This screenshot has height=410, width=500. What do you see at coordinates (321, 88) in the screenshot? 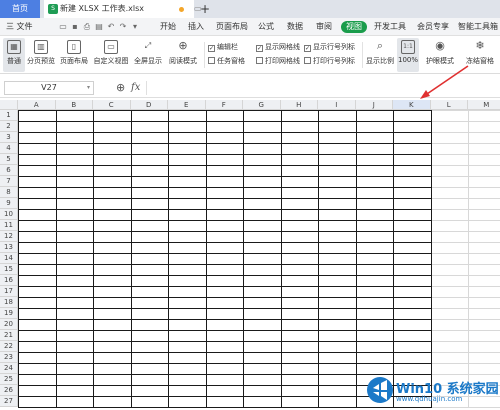
I see `formula-input` at bounding box center [321, 88].